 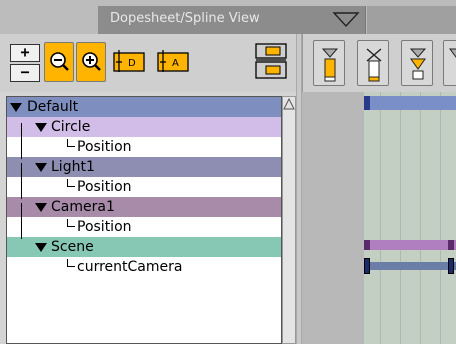 I want to click on timeline-track-scene-camera, so click(x=410, y=266).